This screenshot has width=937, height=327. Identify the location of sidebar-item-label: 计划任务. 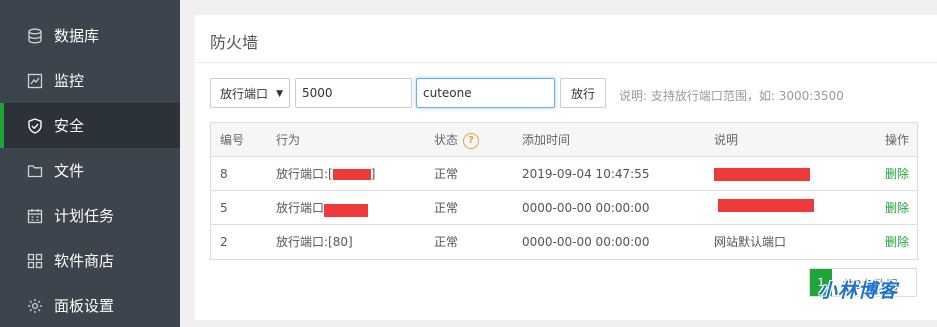
(84, 216).